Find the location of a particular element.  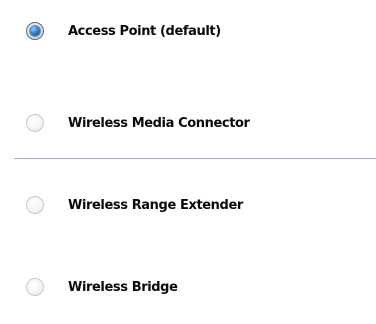

mode-label-wireless-bridge: Wireless Bridge is located at coordinates (123, 287).